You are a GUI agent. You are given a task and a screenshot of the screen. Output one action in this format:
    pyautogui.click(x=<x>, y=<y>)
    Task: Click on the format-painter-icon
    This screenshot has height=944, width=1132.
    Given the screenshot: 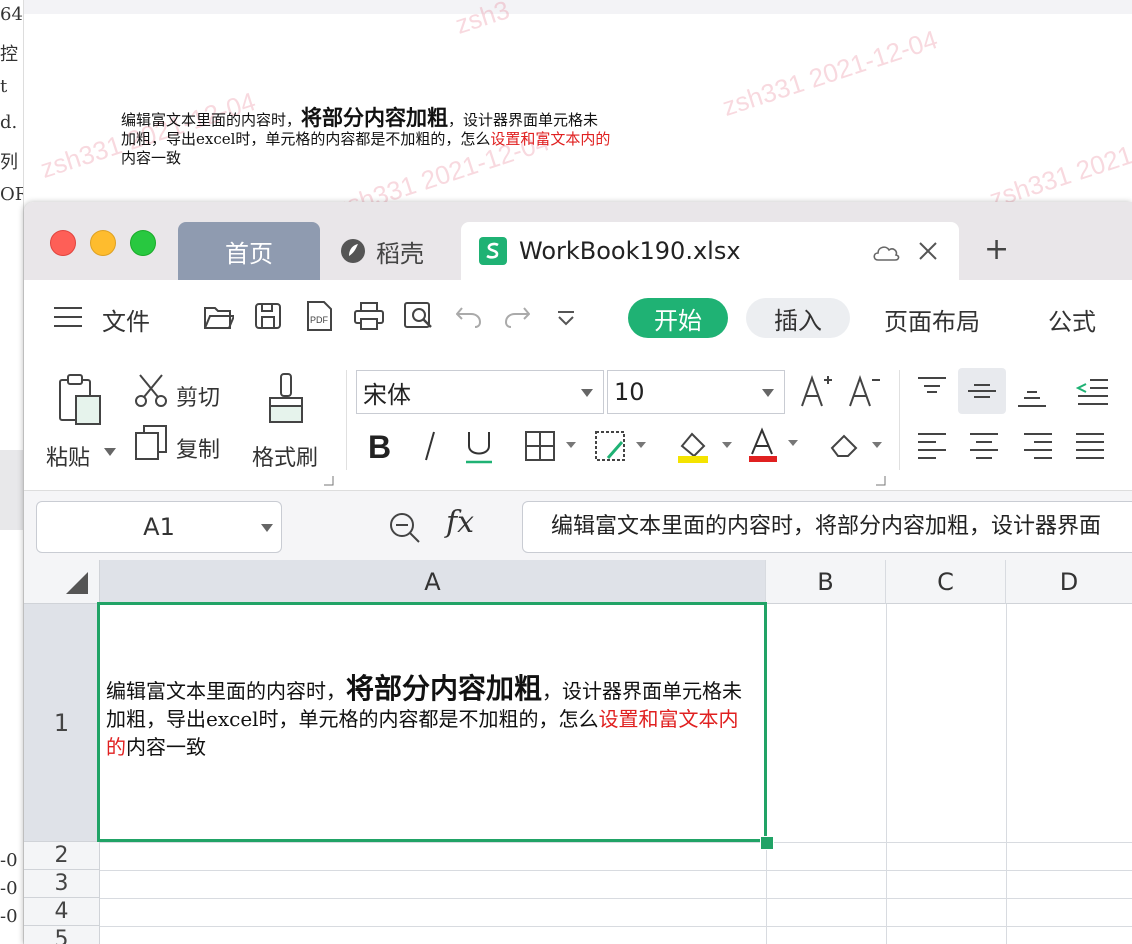 What is the action you would take?
    pyautogui.click(x=286, y=399)
    